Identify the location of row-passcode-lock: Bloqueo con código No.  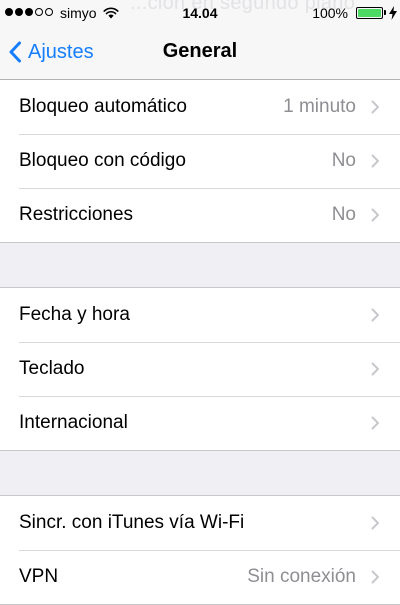
(200, 161).